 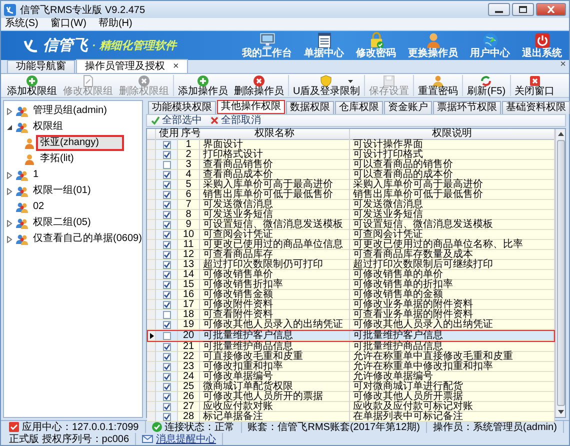 I want to click on tree-item: 02, so click(x=38, y=207).